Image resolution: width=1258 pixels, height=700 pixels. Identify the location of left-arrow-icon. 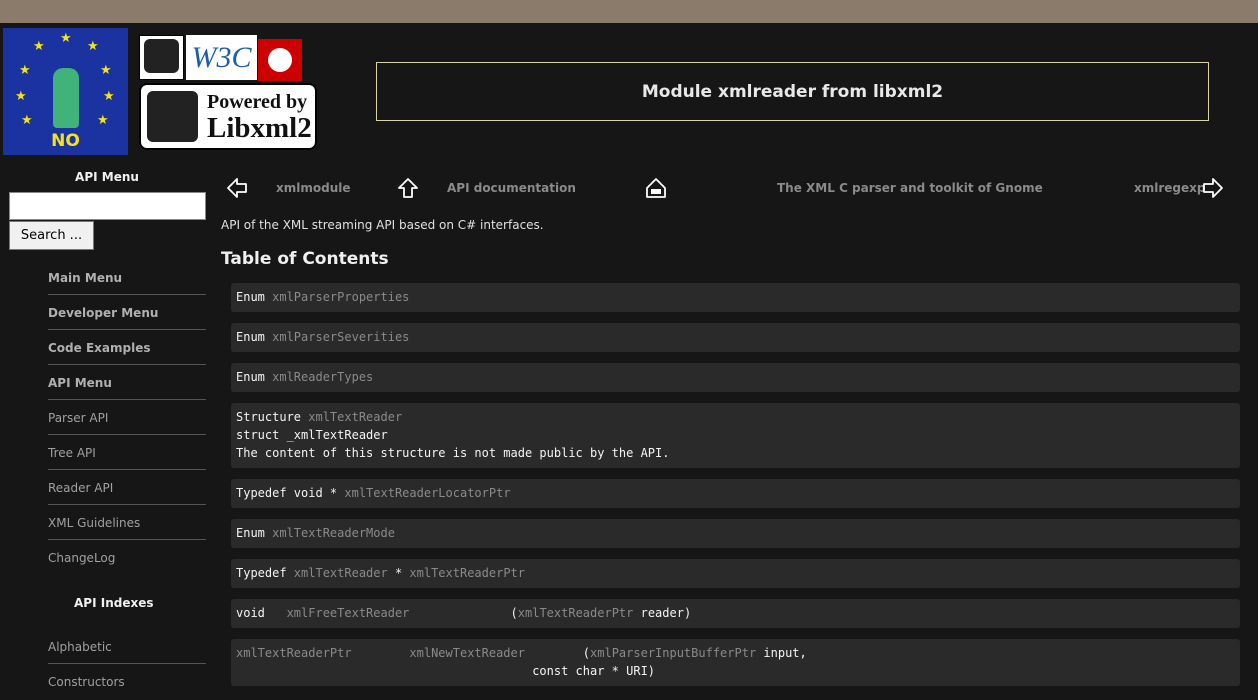
(237, 188).